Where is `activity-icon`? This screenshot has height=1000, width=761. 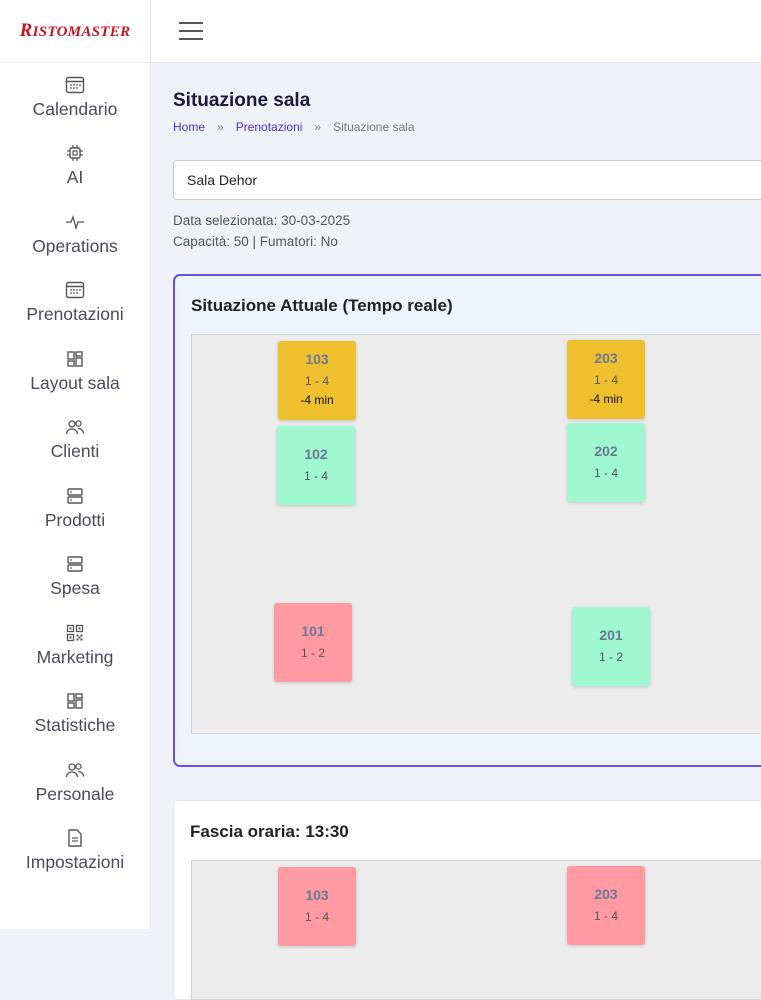 activity-icon is located at coordinates (75, 222).